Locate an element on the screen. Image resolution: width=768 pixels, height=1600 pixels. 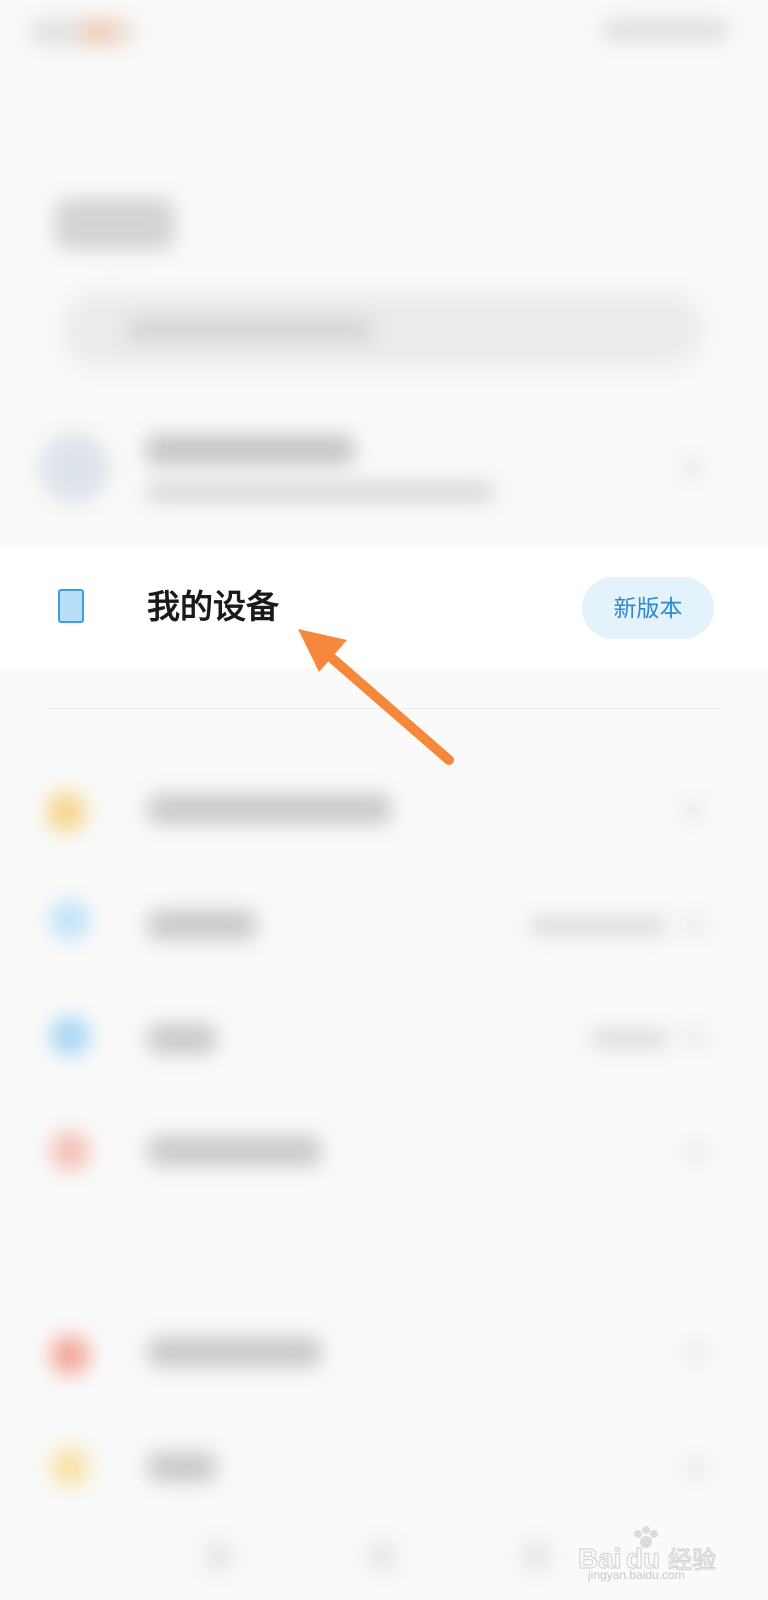
watermark-url: jingyan.baidu.com is located at coordinates (636, 1575).